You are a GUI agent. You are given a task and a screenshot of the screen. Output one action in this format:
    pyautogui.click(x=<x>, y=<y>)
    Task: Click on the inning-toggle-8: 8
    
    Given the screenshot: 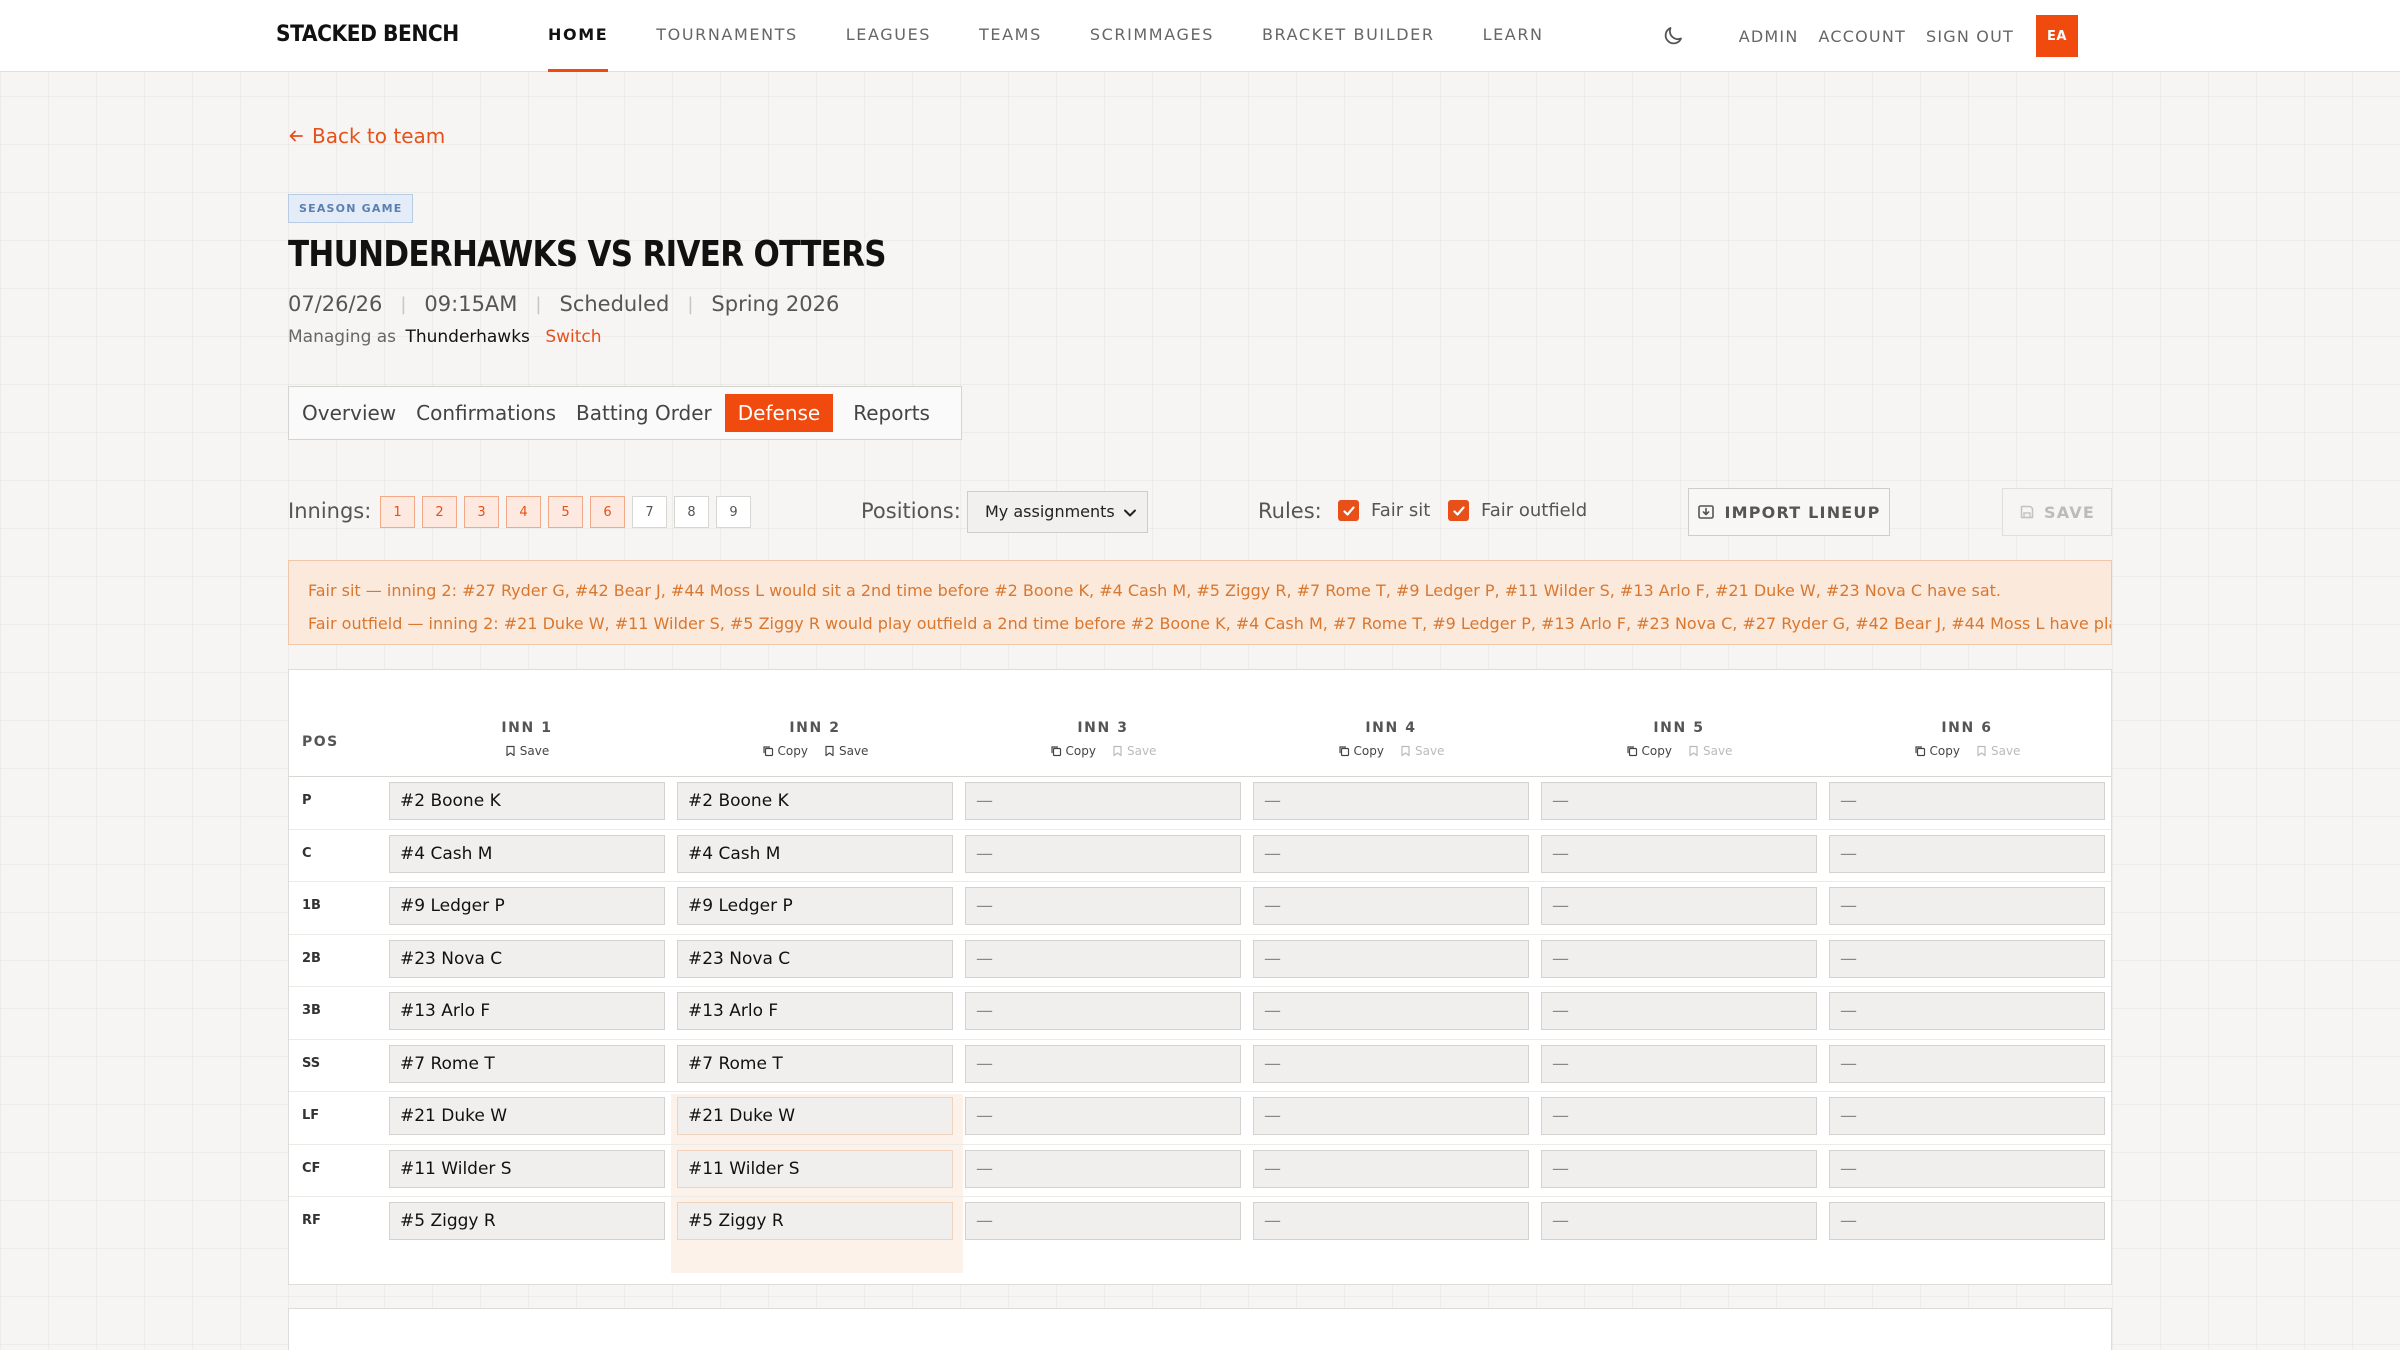 What is the action you would take?
    pyautogui.click(x=691, y=512)
    